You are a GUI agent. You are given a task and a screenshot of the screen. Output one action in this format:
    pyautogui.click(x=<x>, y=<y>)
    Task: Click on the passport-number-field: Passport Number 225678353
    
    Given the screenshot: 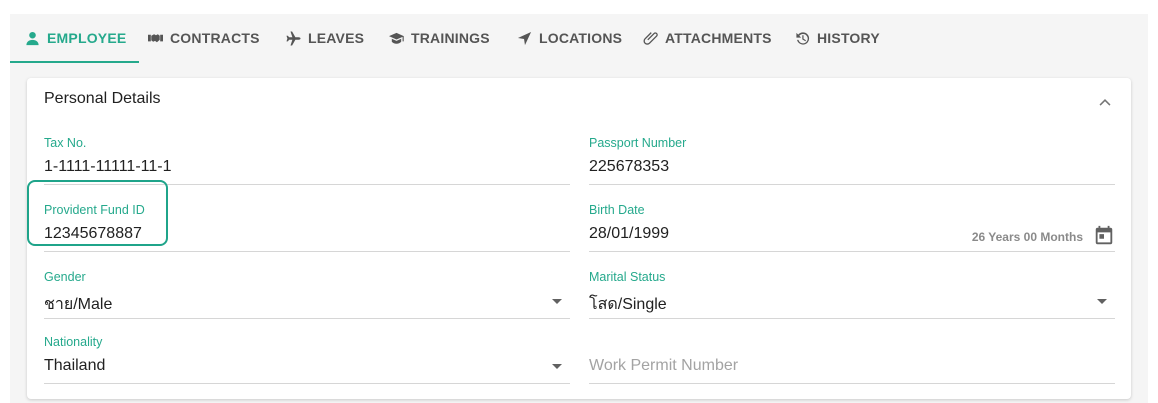 What is the action you would take?
    pyautogui.click(x=852, y=164)
    